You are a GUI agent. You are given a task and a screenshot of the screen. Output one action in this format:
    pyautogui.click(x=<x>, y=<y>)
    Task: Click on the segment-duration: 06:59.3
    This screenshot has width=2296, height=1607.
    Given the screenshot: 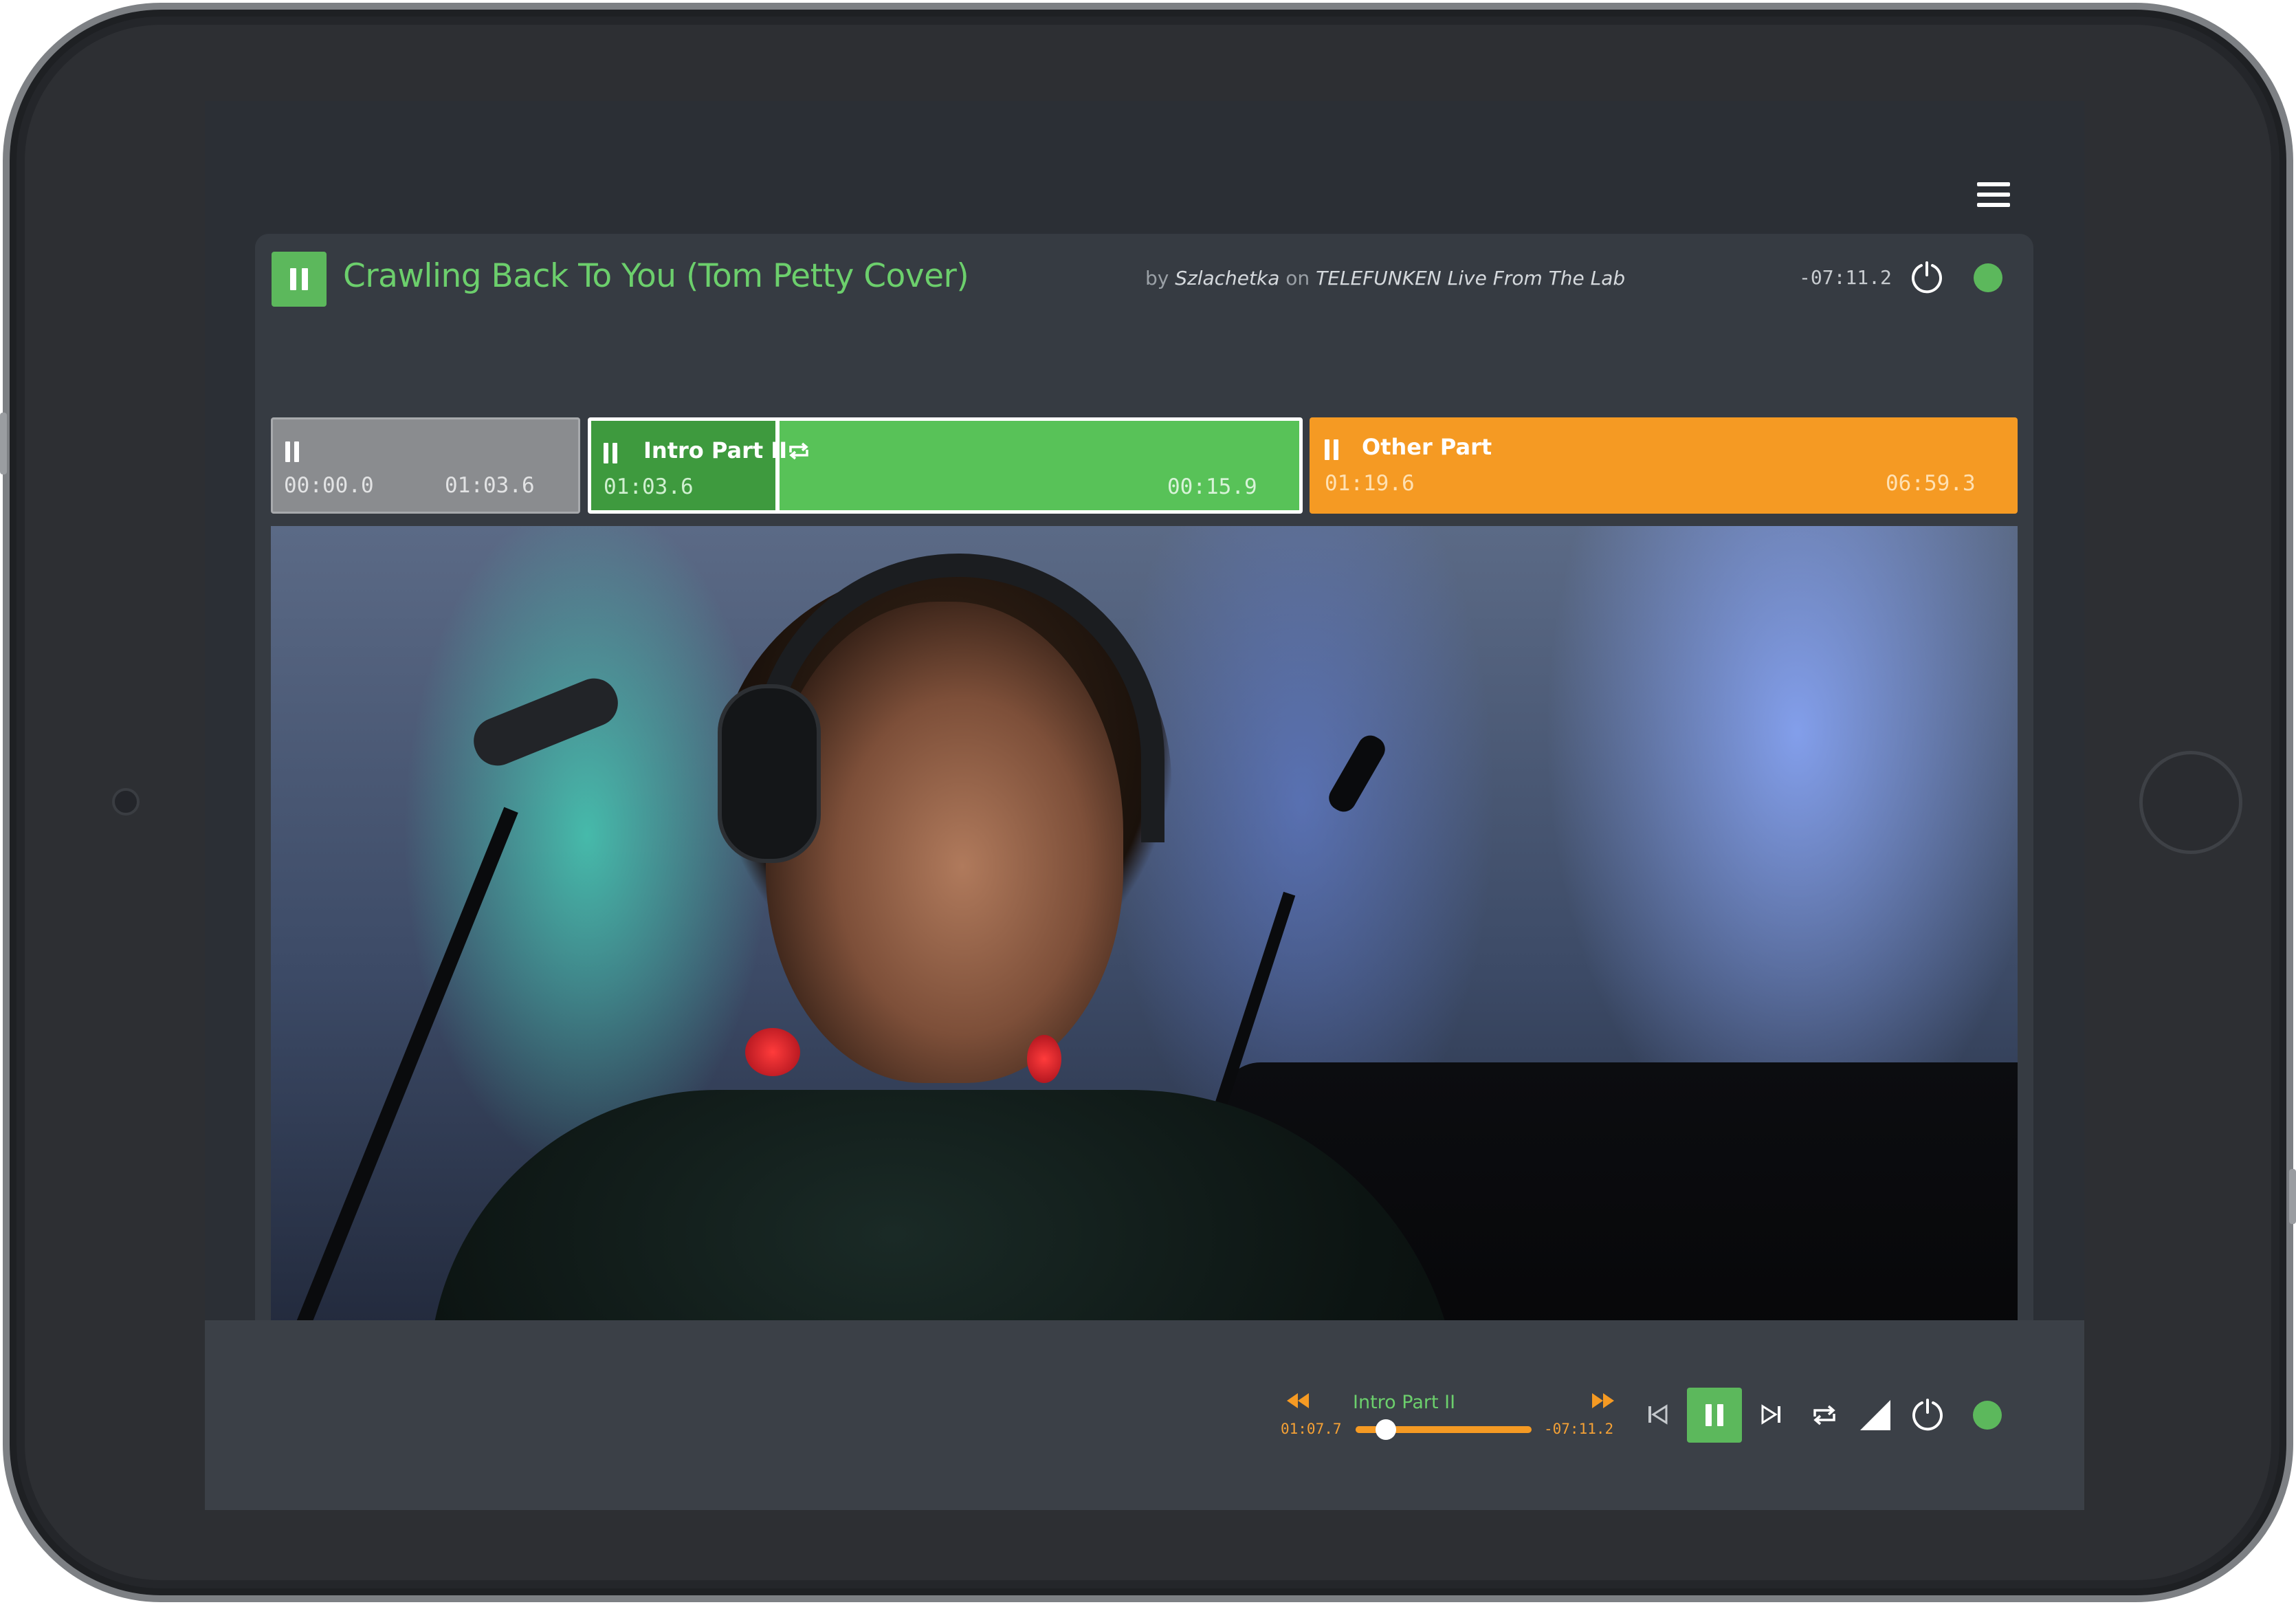 What is the action you would take?
    pyautogui.click(x=1931, y=484)
    